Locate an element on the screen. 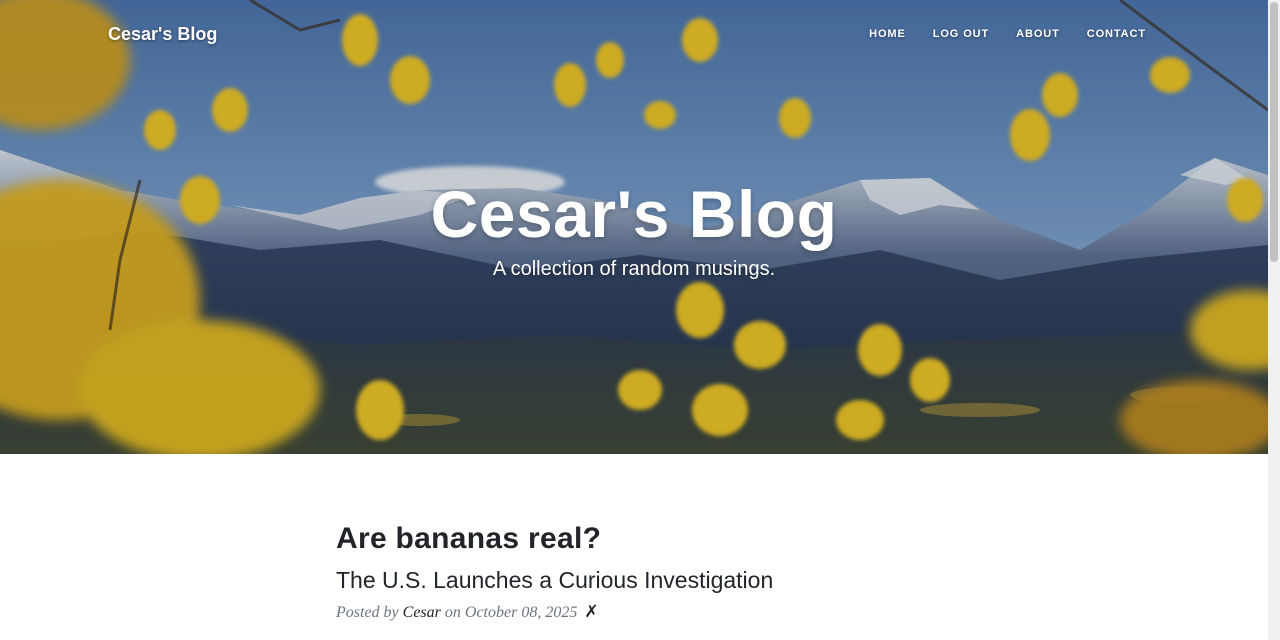 This screenshot has height=640, width=1280. site-subtitle: A collection of random musings. is located at coordinates (634, 269).